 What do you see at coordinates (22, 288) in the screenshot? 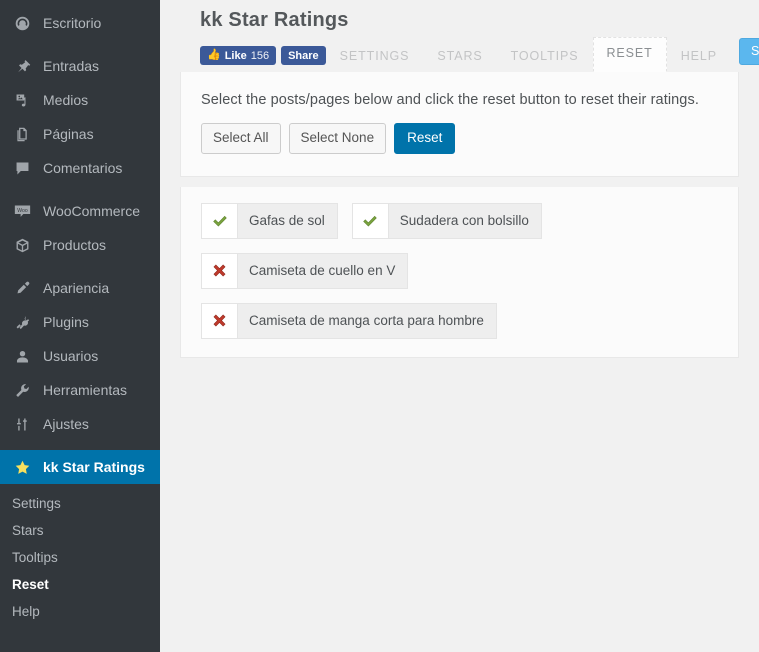
I see `appearance-icon` at bounding box center [22, 288].